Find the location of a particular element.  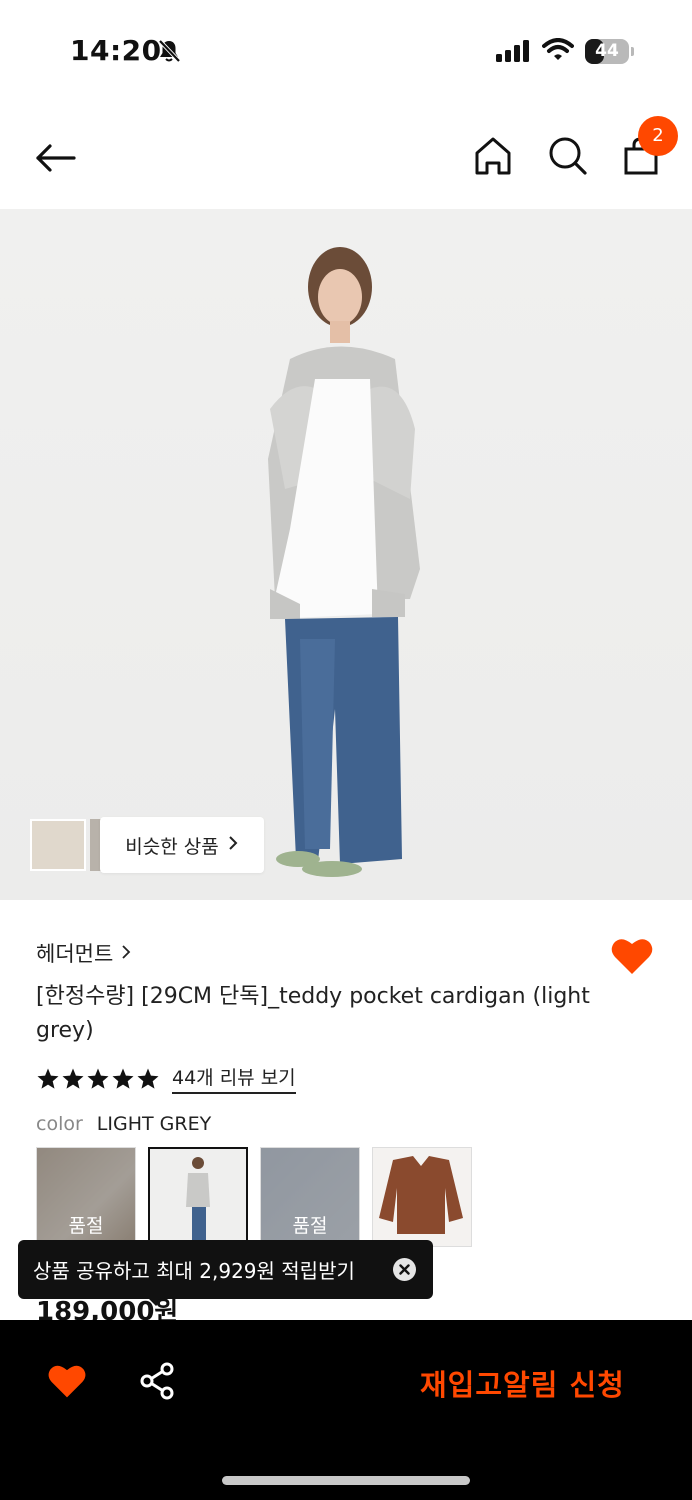

swatch-cardigan-thumbnail is located at coordinates (421, 1195).